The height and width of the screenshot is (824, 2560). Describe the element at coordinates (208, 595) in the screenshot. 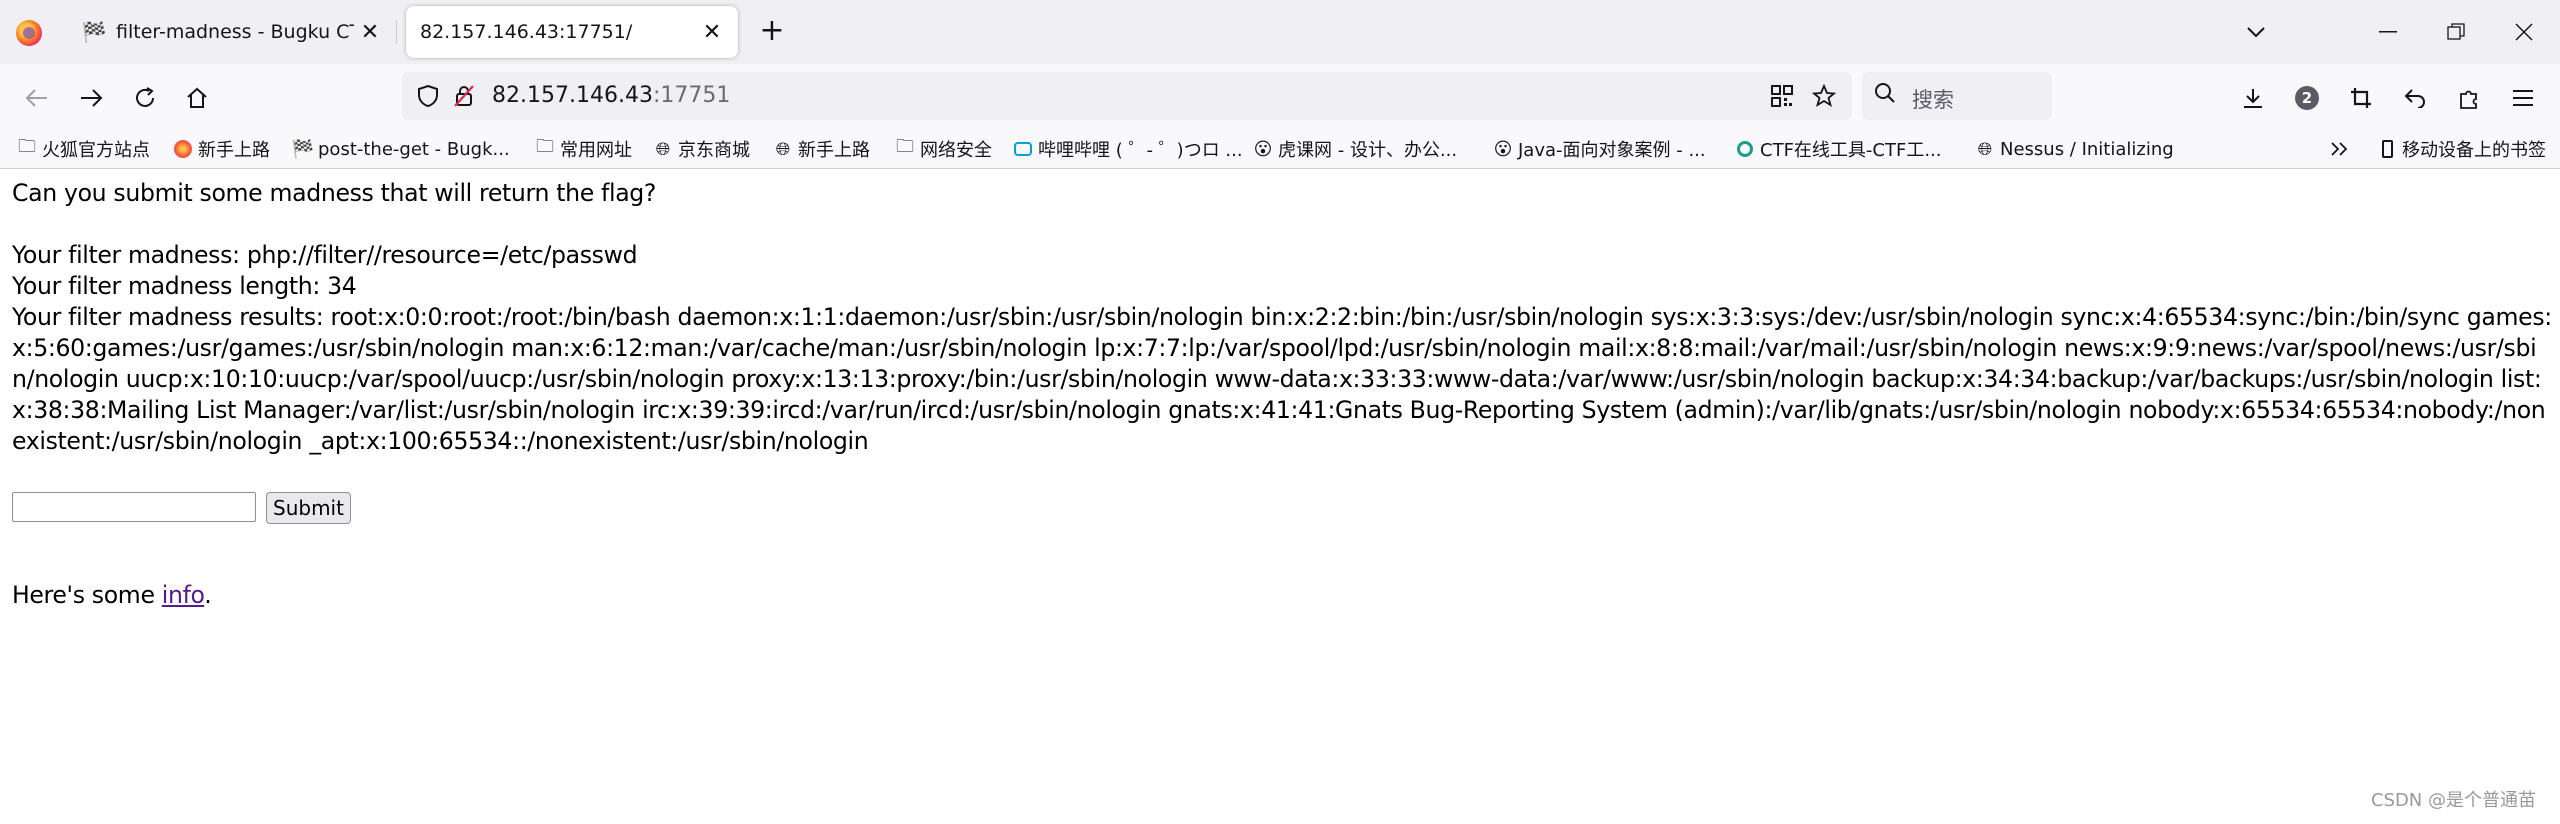

I see `info-suffix: .` at that location.